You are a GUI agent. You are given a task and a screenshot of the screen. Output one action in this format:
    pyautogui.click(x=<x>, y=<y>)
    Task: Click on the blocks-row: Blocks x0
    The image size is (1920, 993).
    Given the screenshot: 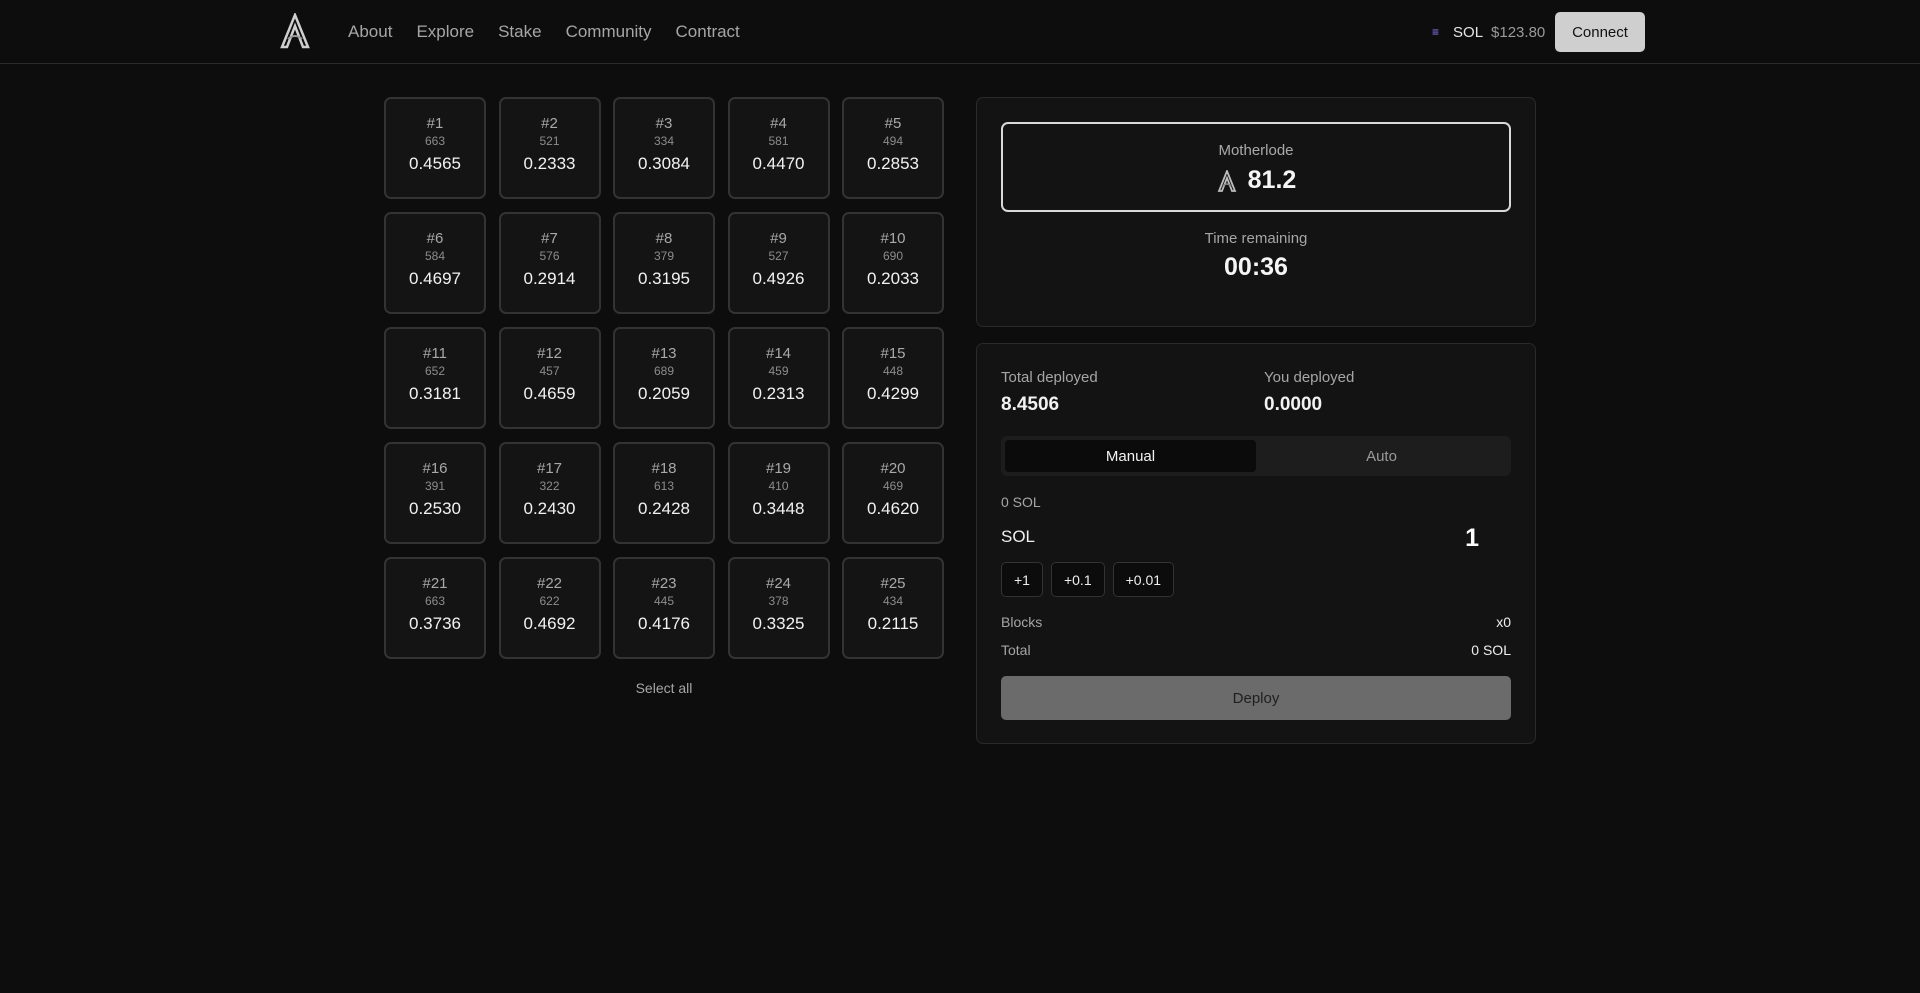 What is the action you would take?
    pyautogui.click(x=1256, y=622)
    